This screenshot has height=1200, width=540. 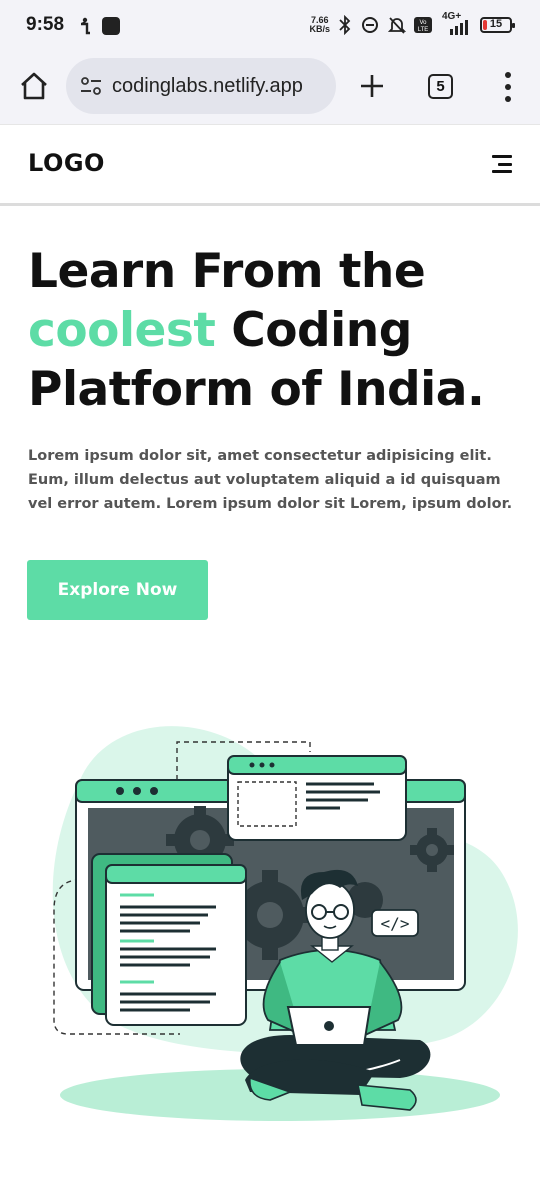 What do you see at coordinates (85, 26) in the screenshot?
I see `info-icon` at bounding box center [85, 26].